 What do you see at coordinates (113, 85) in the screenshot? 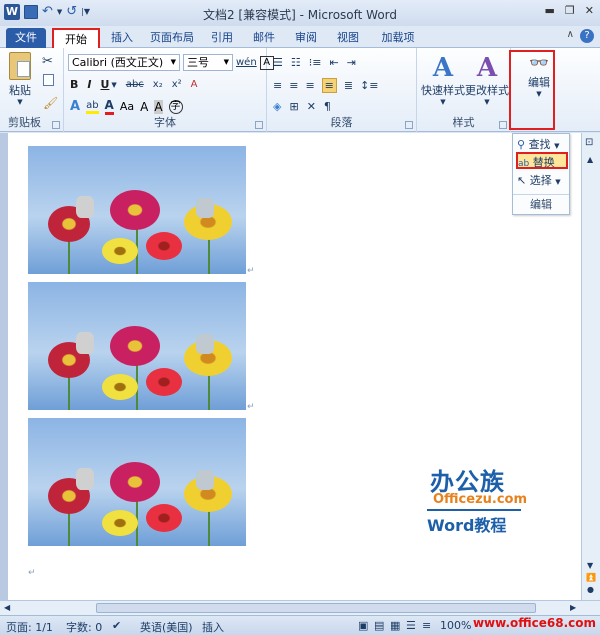
I see `chevron-down-icon: ▼` at bounding box center [113, 85].